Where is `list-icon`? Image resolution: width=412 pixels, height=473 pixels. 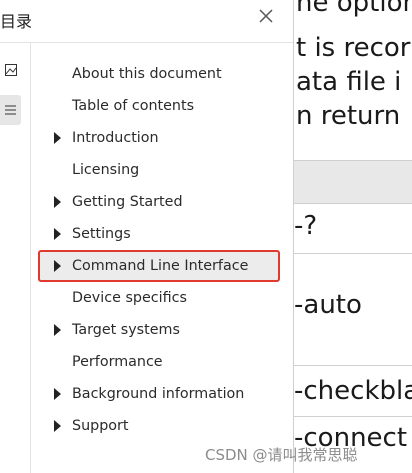 list-icon is located at coordinates (10, 110).